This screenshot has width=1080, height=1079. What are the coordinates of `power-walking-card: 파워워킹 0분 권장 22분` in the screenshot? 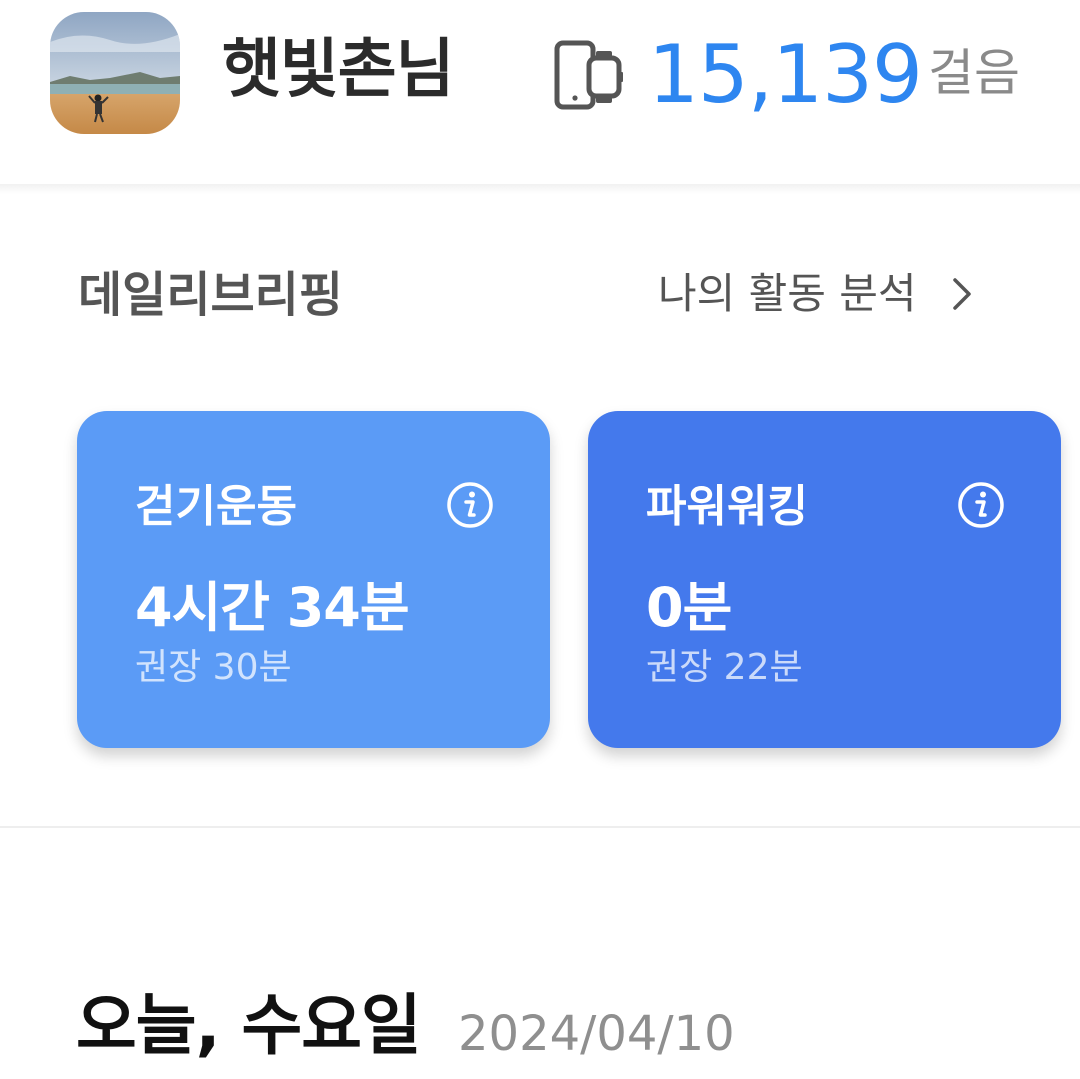 It's located at (824, 579).